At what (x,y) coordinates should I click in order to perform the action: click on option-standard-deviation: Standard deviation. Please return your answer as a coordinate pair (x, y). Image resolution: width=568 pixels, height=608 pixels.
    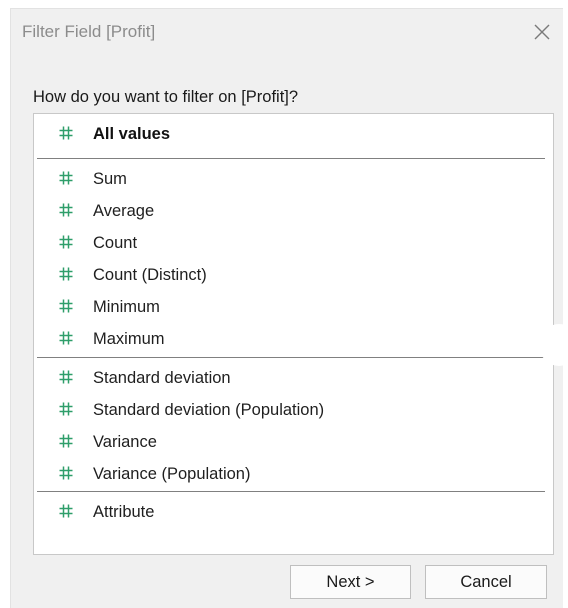
    Looking at the image, I should click on (293, 380).